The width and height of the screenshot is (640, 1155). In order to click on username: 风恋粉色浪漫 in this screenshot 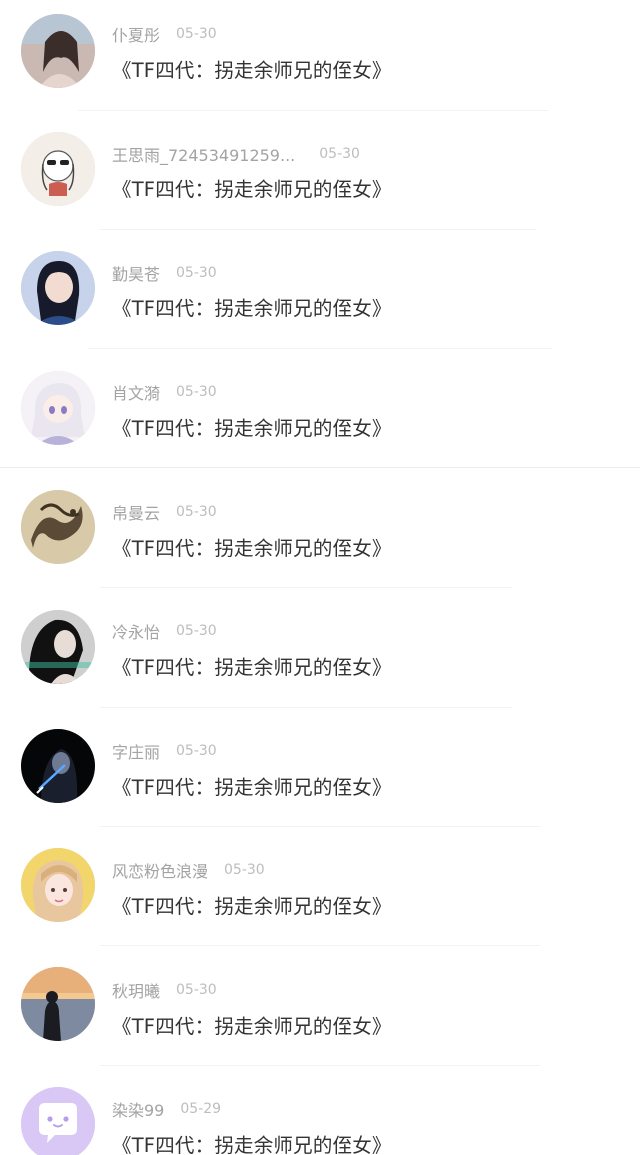, I will do `click(160, 870)`.